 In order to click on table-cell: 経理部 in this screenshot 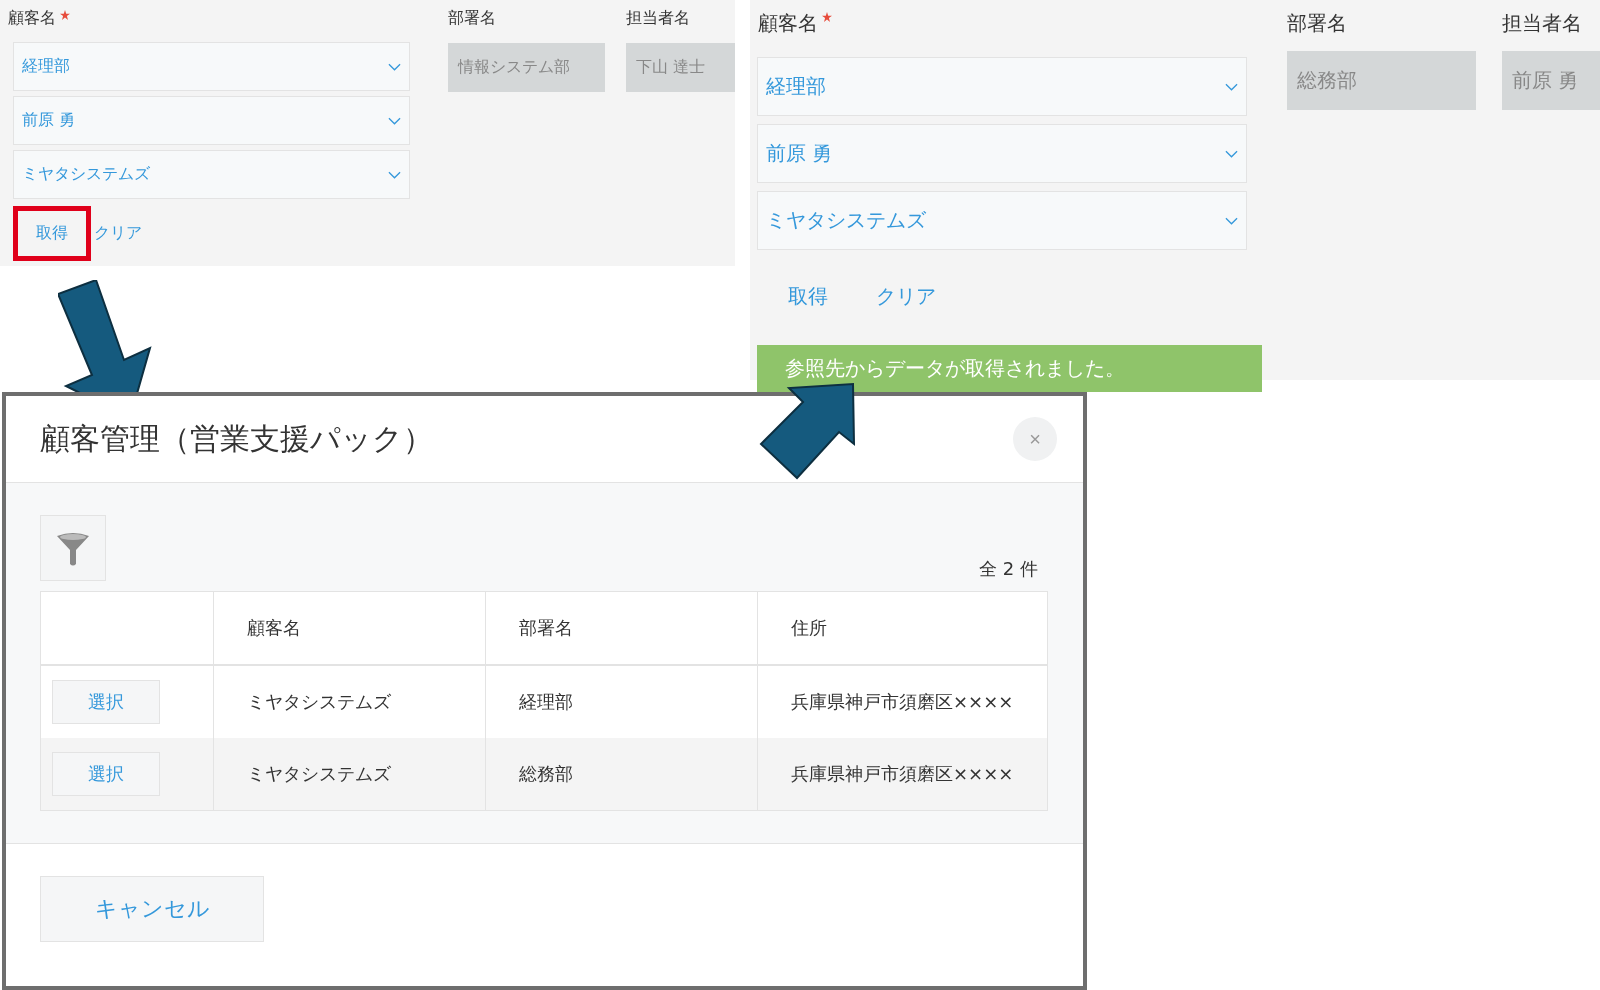, I will do `click(546, 701)`.